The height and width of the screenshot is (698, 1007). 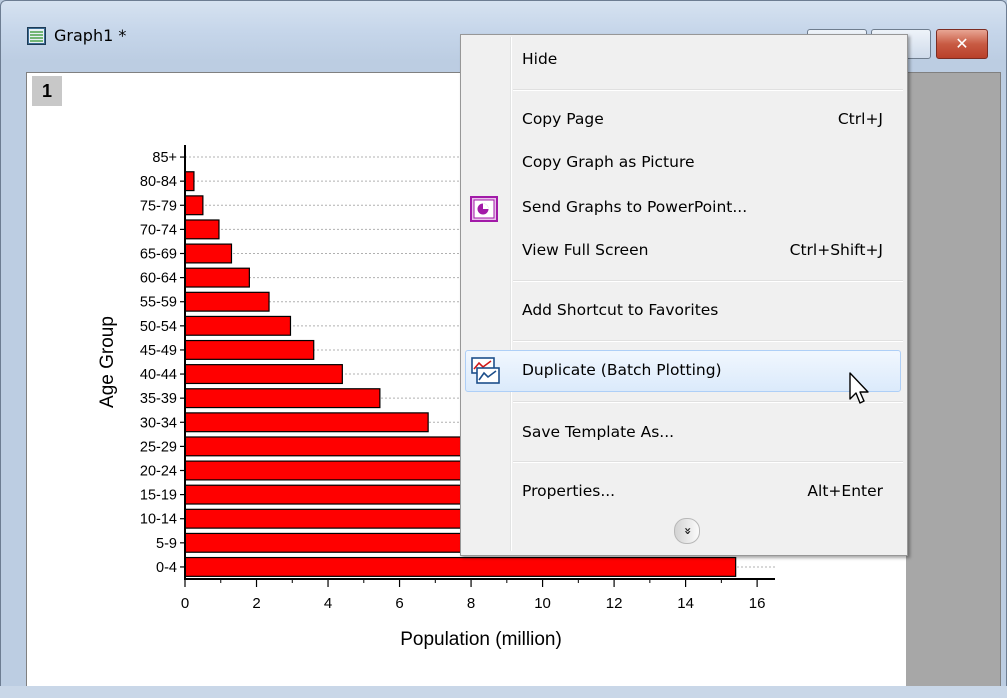 What do you see at coordinates (158, 206) in the screenshot?
I see `y-tick-label: 75-79` at bounding box center [158, 206].